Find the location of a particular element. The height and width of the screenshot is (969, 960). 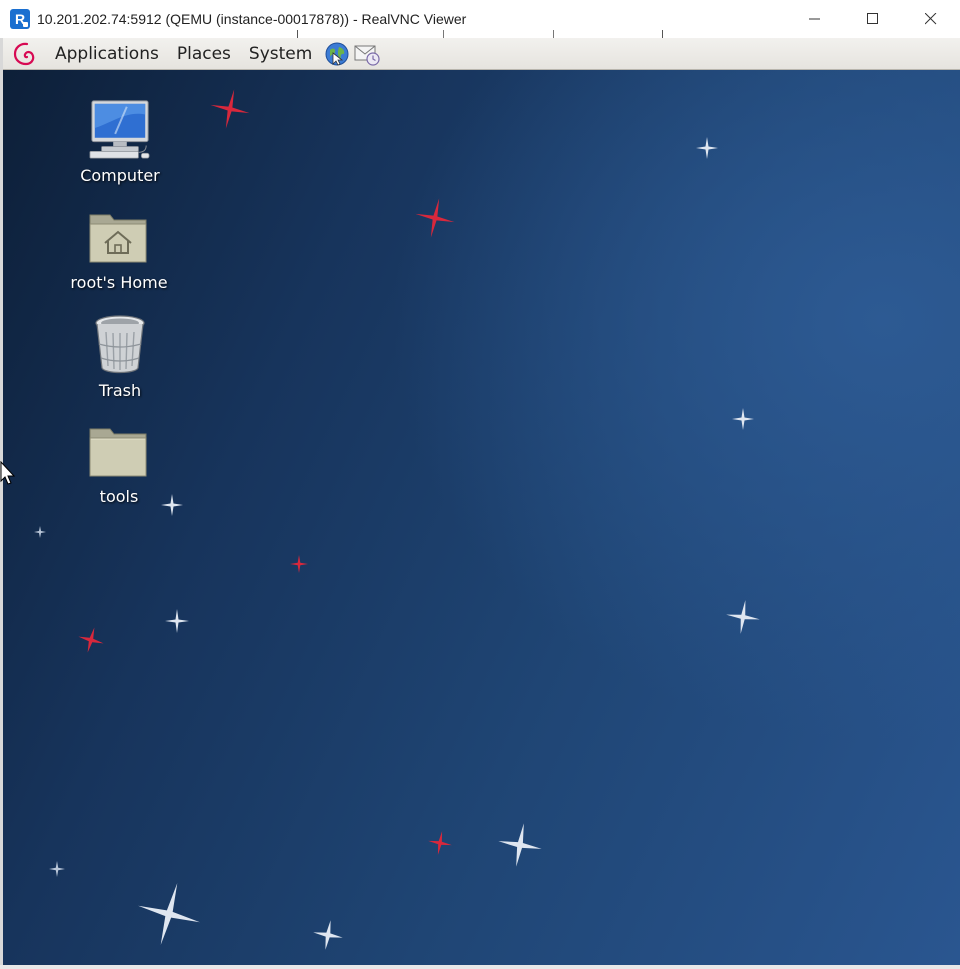

maximize-icon is located at coordinates (872, 18).